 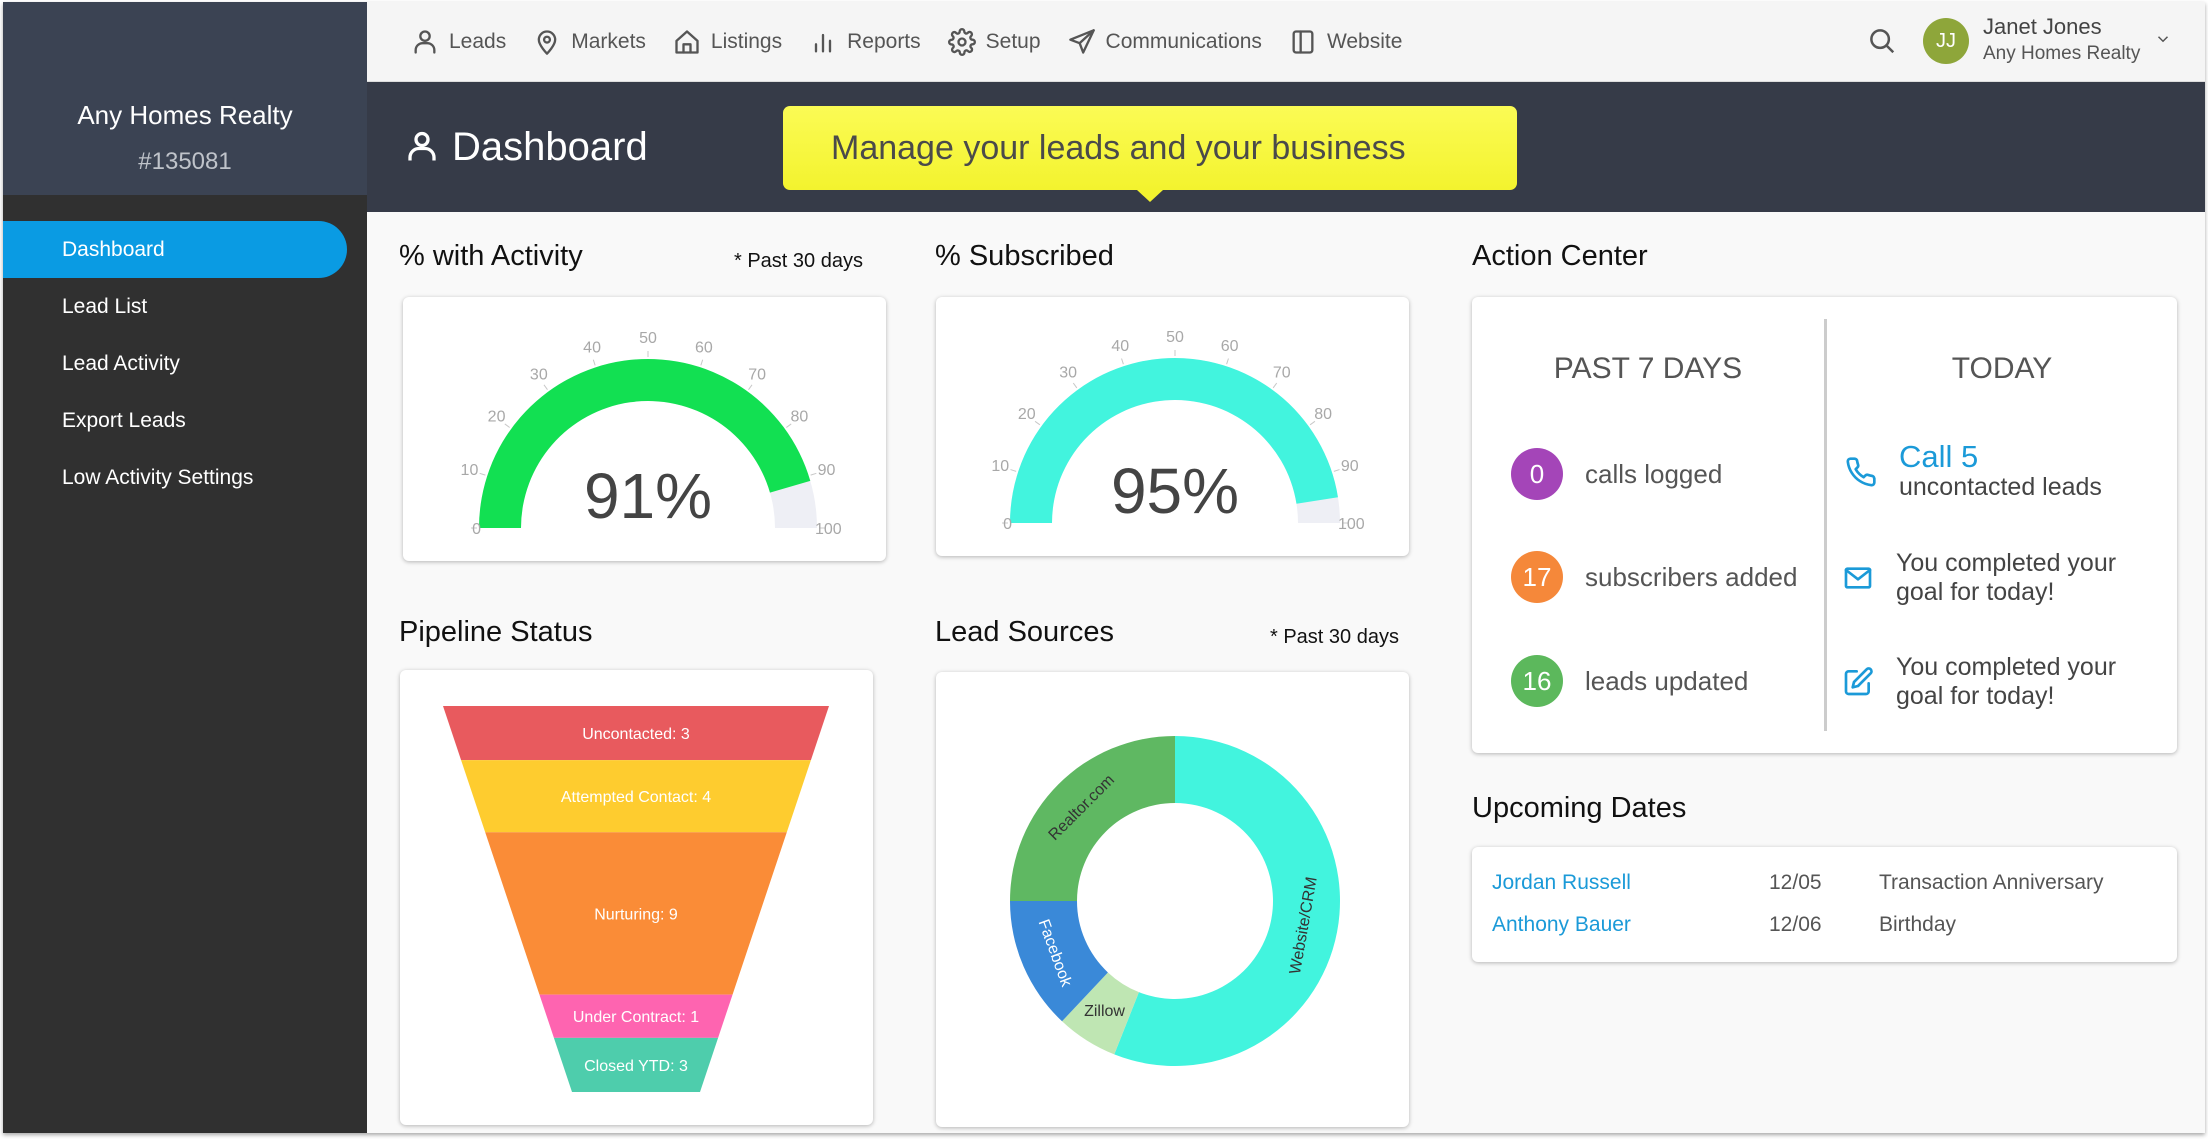 What do you see at coordinates (185, 98) in the screenshot?
I see `brand-block: Any Homes Realty #135081` at bounding box center [185, 98].